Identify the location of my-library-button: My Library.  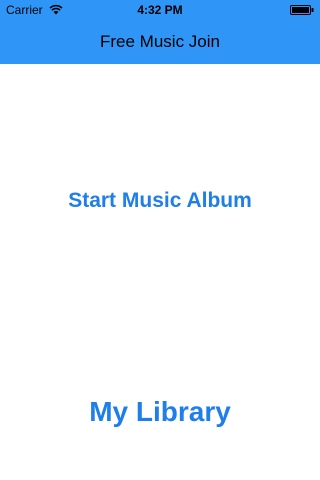
(160, 412).